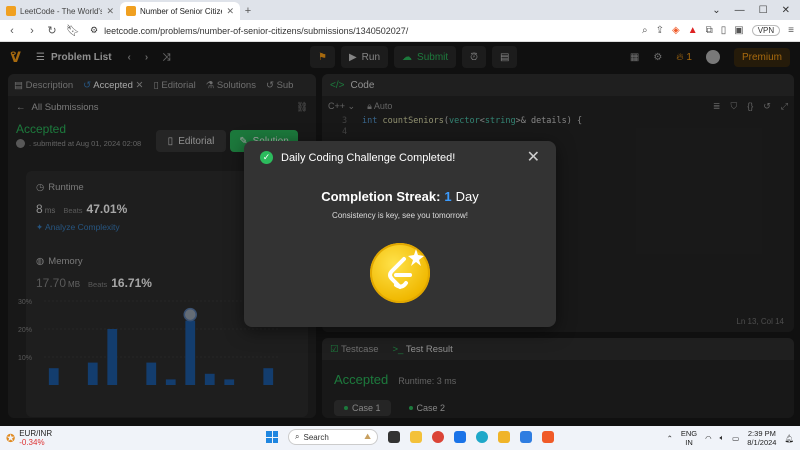  What do you see at coordinates (735, 438) in the screenshot?
I see `battery-icon: ▭` at bounding box center [735, 438].